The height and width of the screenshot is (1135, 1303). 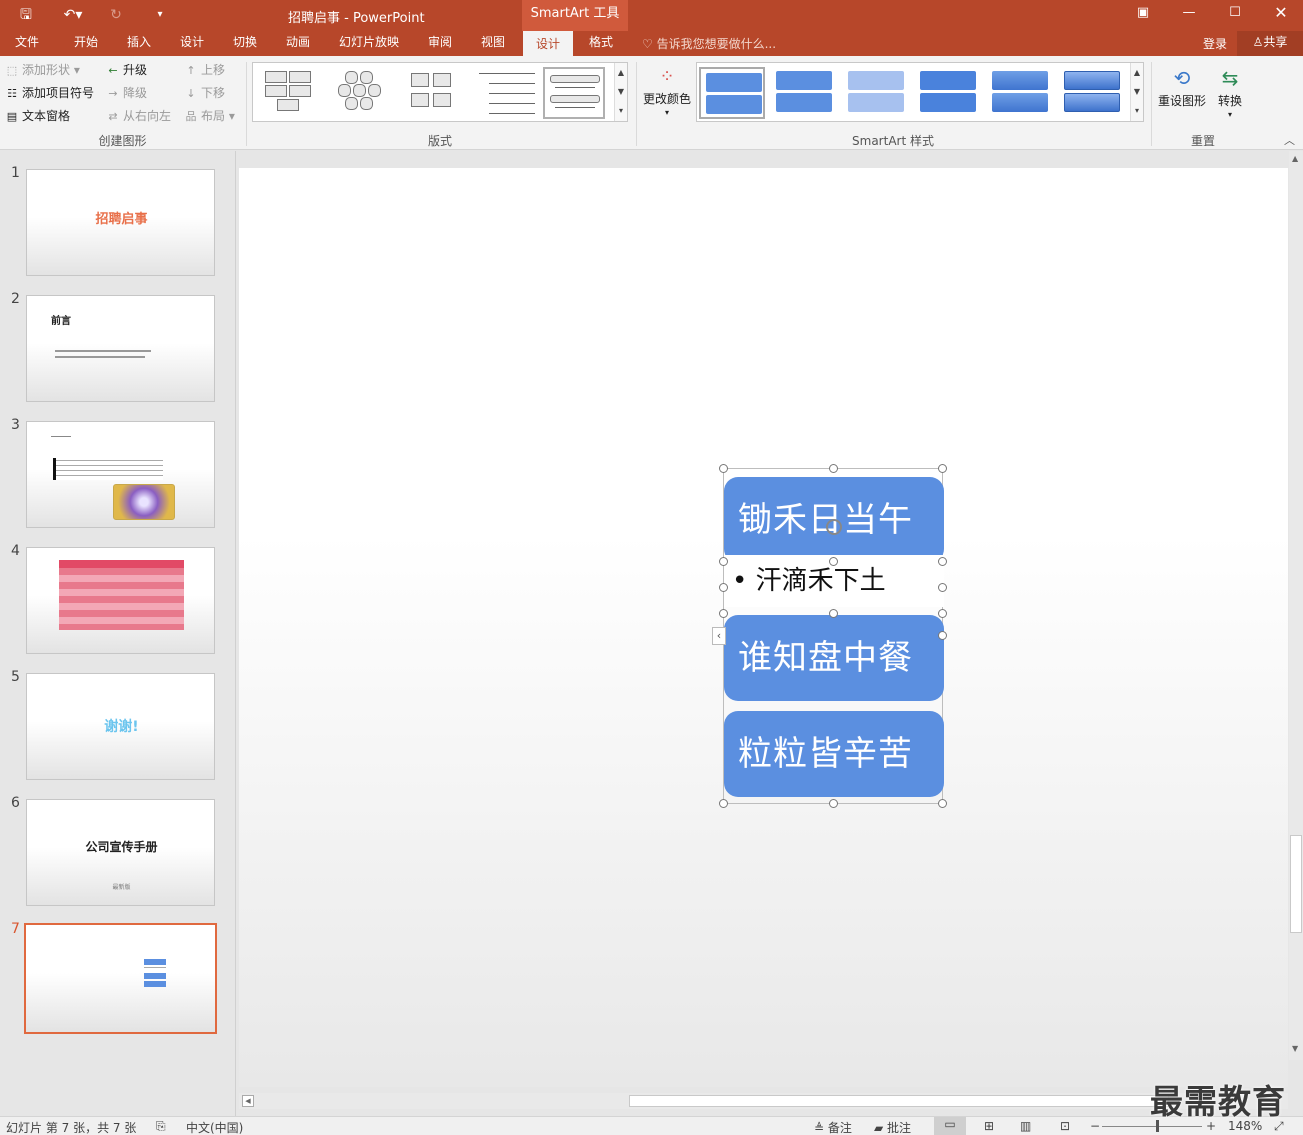 What do you see at coordinates (12, 70) in the screenshot?
I see `add-shape-icon: ⬚` at bounding box center [12, 70].